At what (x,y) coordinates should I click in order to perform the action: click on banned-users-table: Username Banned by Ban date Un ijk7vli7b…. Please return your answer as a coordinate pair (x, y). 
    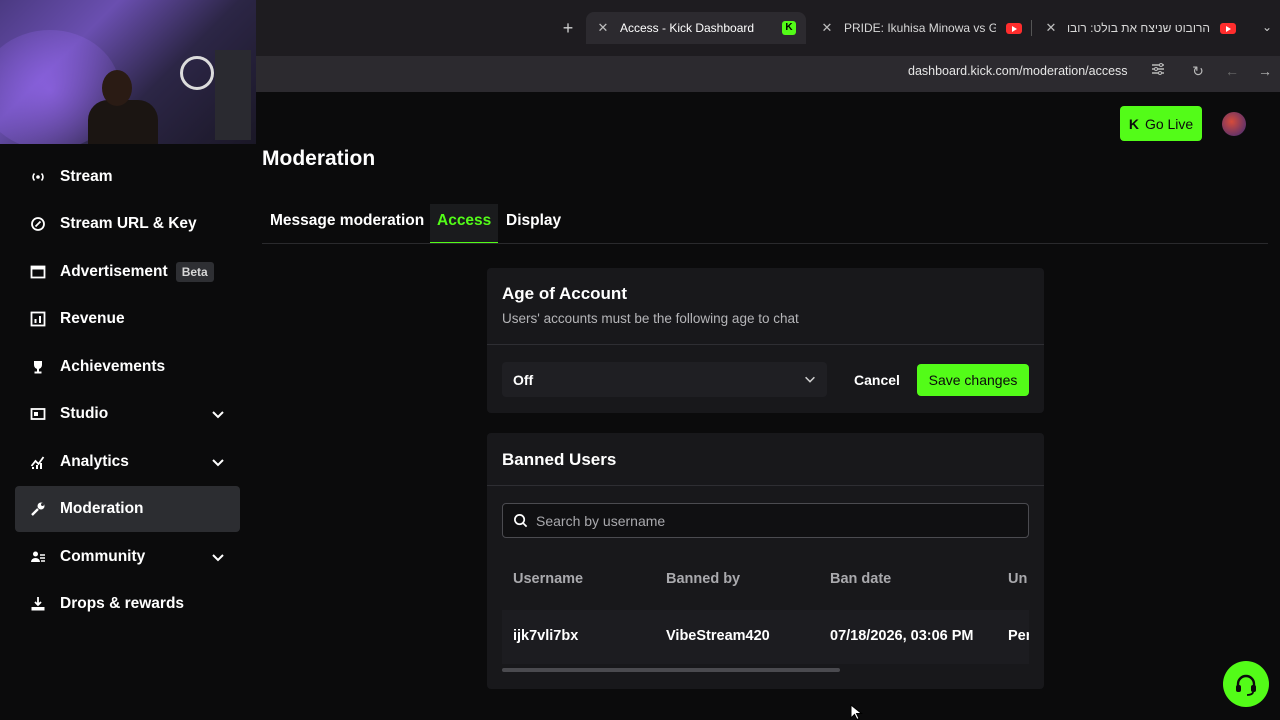
    Looking at the image, I should click on (765, 615).